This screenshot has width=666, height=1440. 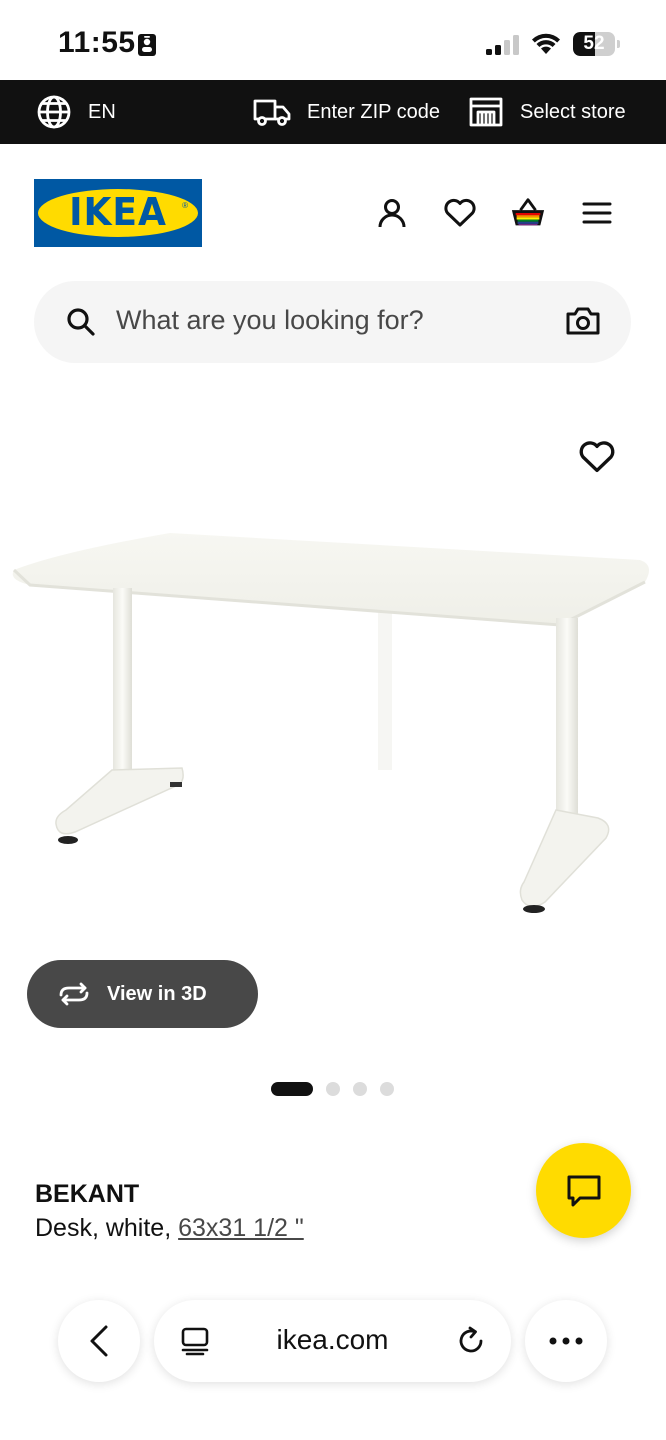 What do you see at coordinates (74, 994) in the screenshot?
I see `rotate-3d-icon` at bounding box center [74, 994].